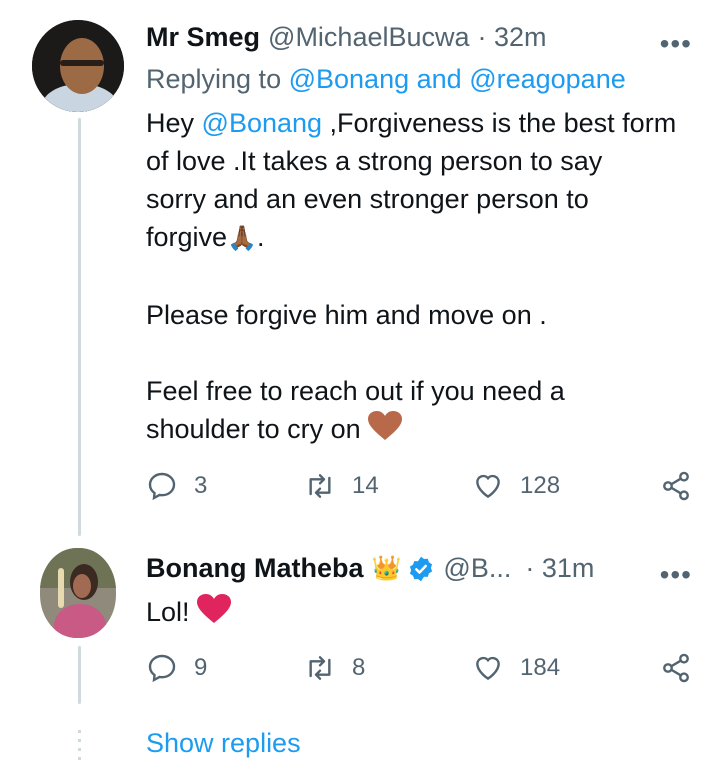 This screenshot has height=776, width=720. I want to click on avatar-mr-smeg, so click(78, 66).